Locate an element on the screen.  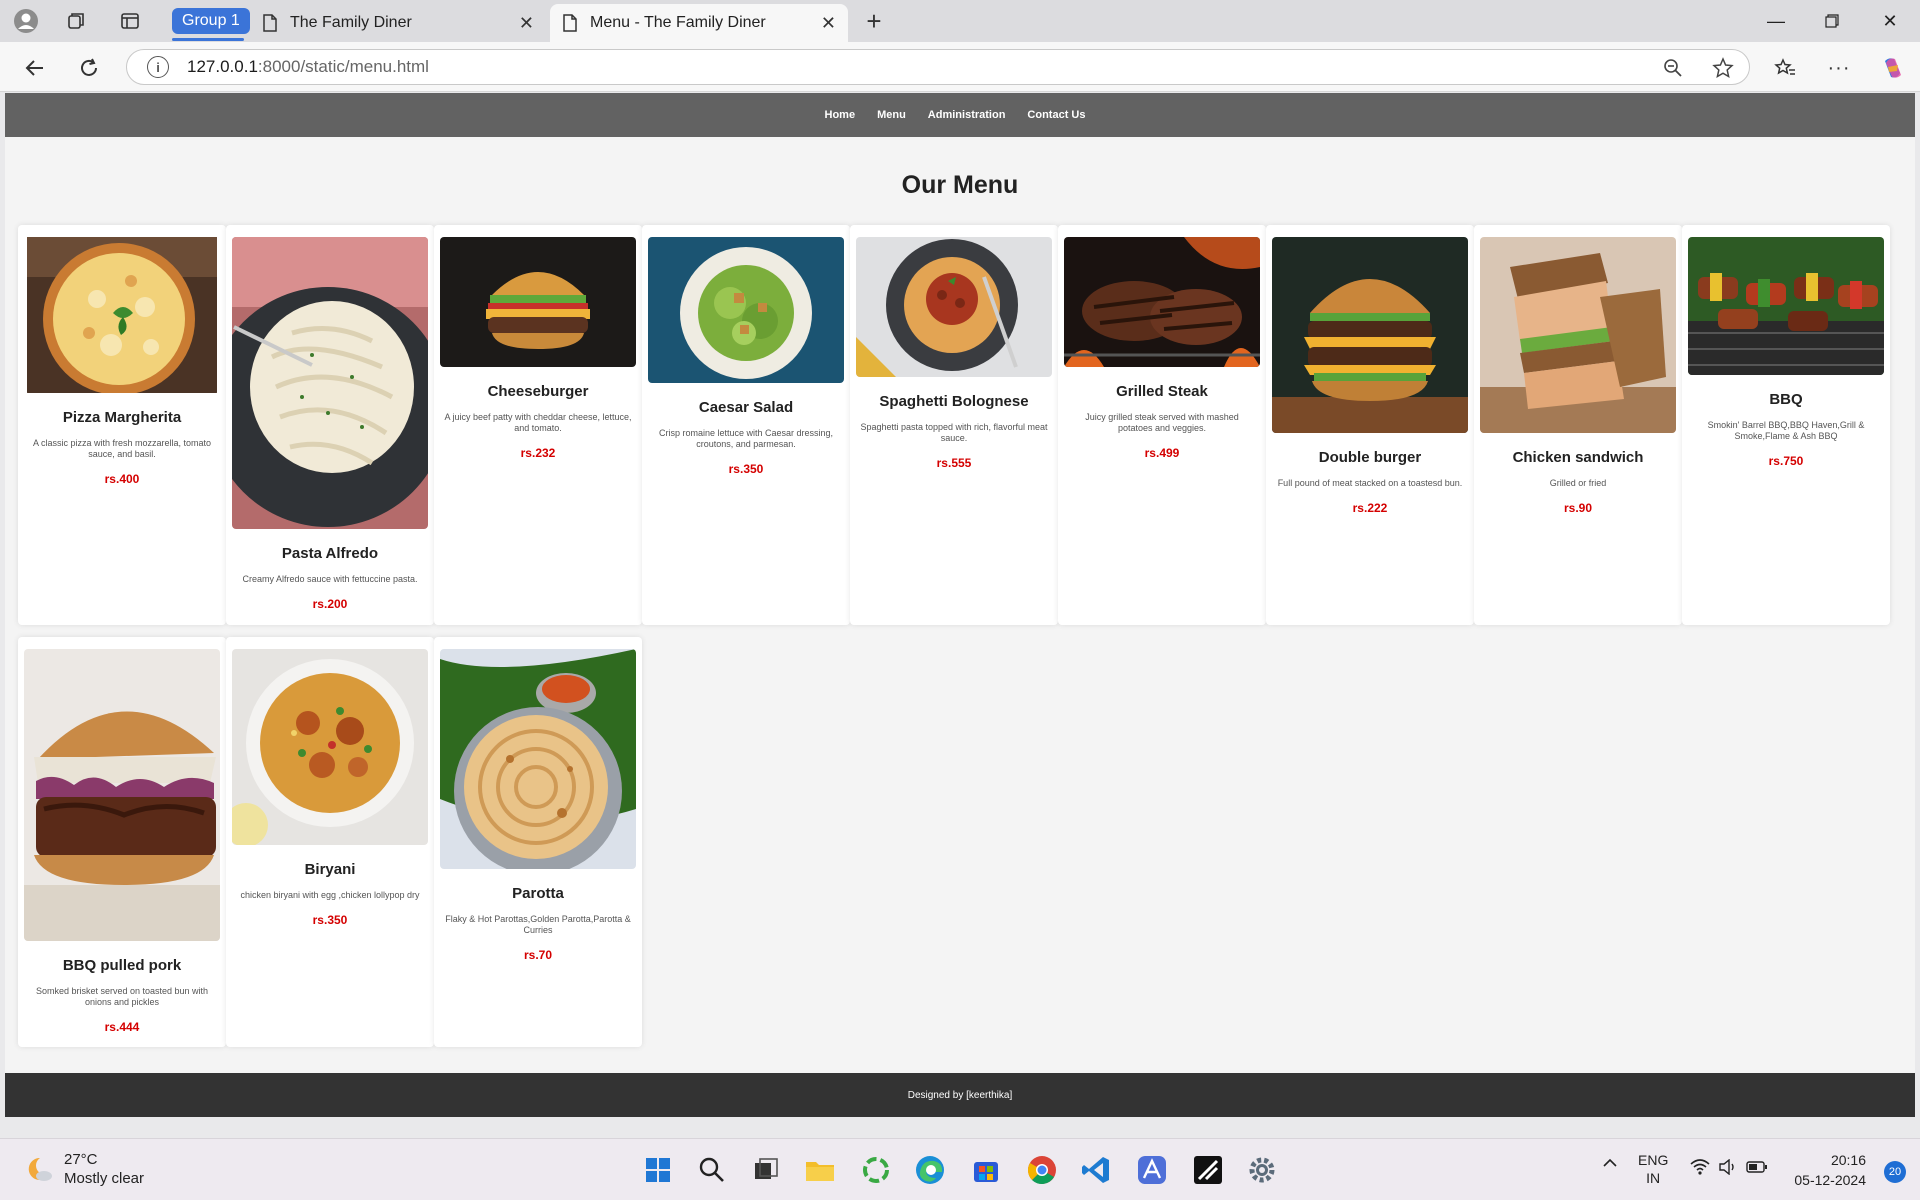
chrome-icon is located at coordinates (1042, 1170).